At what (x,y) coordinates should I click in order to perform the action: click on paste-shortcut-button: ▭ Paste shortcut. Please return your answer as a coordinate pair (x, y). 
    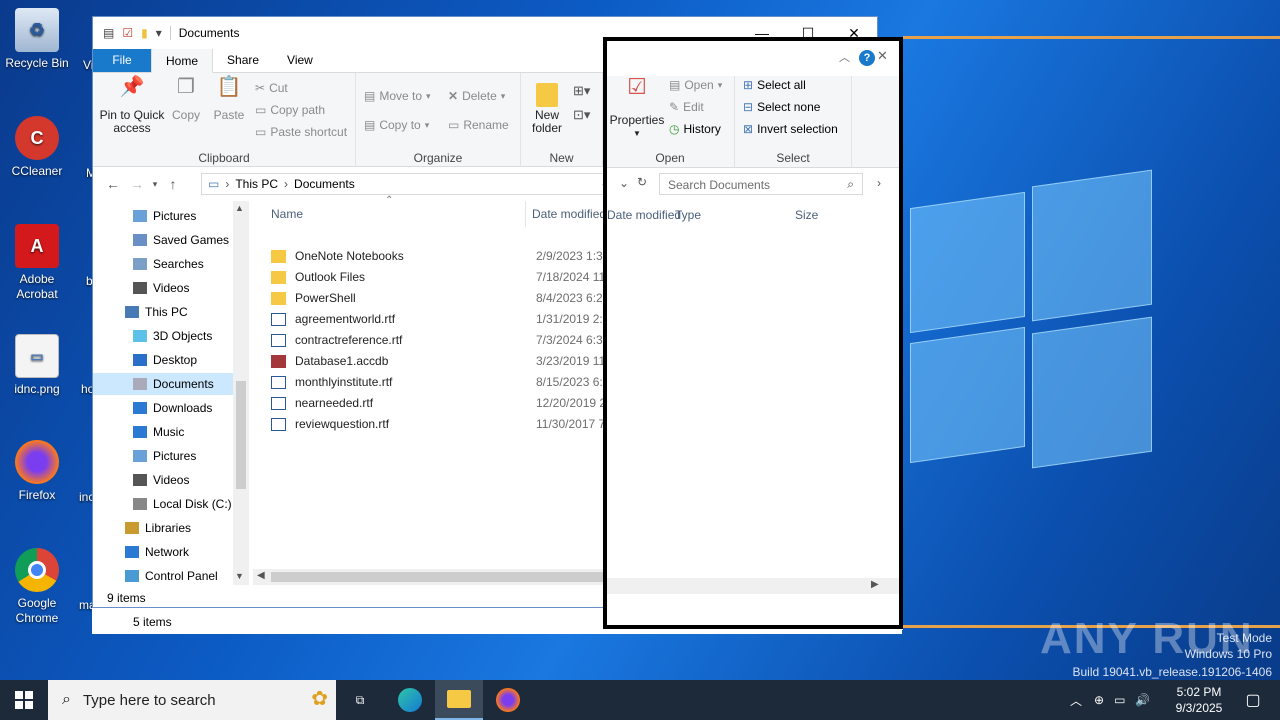
    Looking at the image, I should click on (301, 132).